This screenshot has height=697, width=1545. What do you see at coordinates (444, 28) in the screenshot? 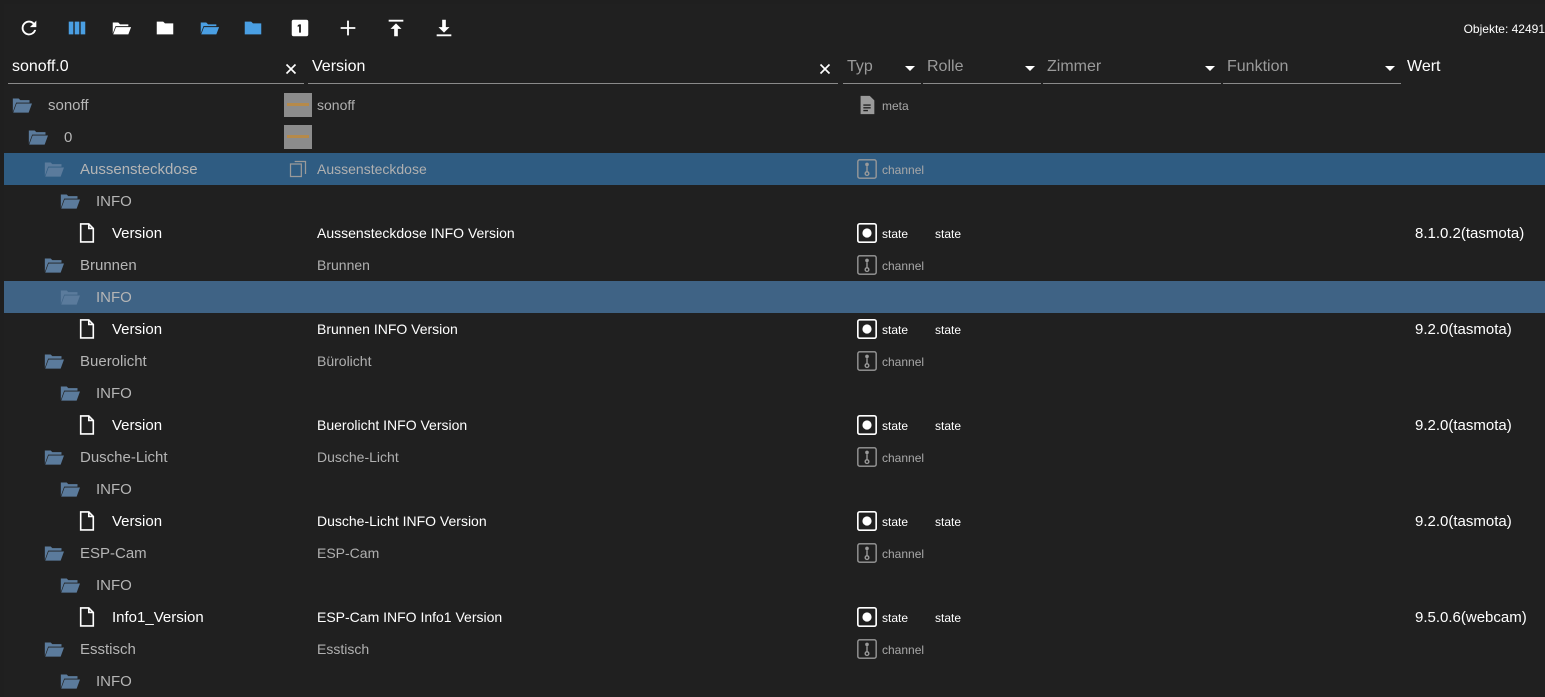
I see `download-icon` at bounding box center [444, 28].